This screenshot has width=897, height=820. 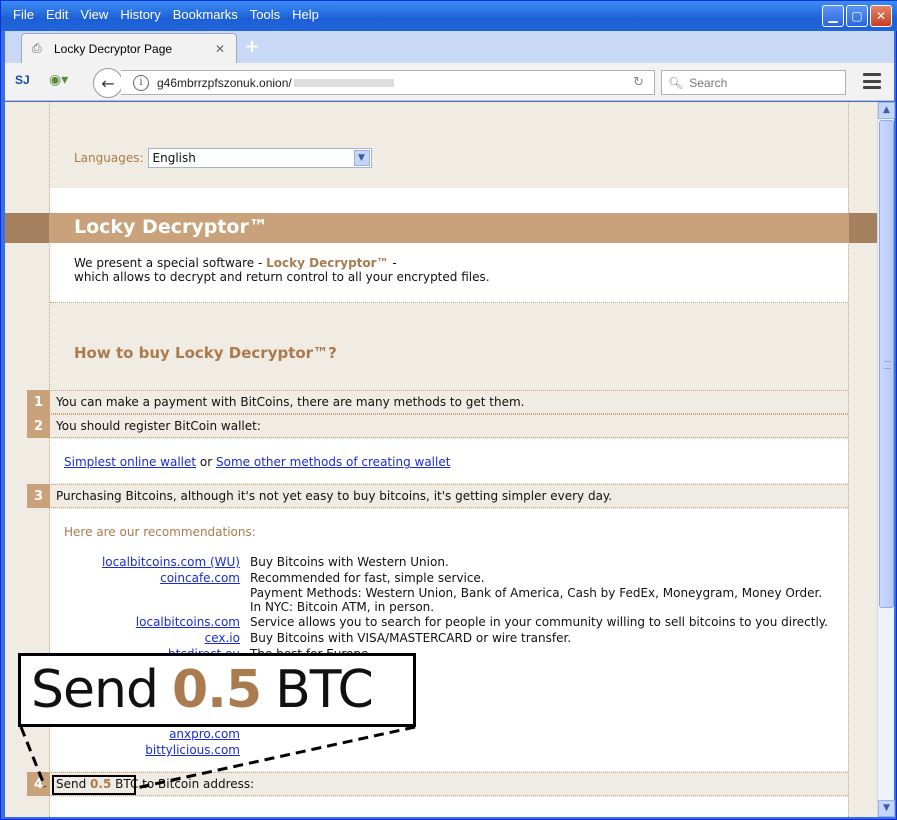 What do you see at coordinates (140, 14) in the screenshot?
I see `menu-history: History` at bounding box center [140, 14].